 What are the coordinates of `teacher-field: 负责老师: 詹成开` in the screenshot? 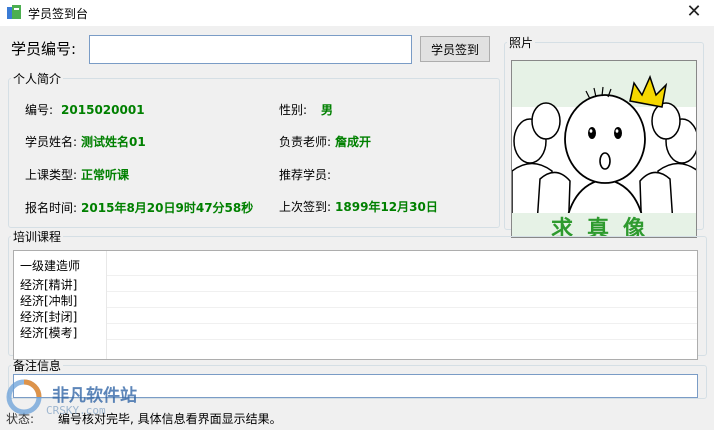 It's located at (325, 141).